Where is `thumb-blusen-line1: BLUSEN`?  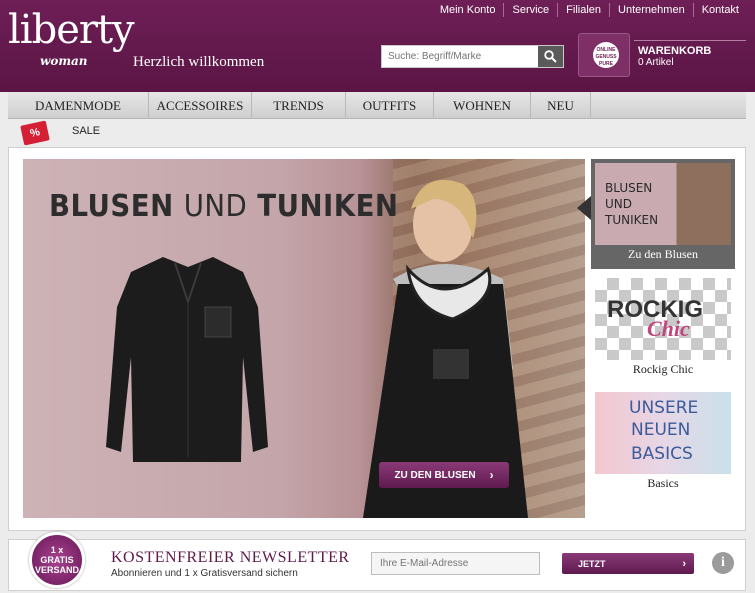
thumb-blusen-line1: BLUSEN is located at coordinates (629, 188).